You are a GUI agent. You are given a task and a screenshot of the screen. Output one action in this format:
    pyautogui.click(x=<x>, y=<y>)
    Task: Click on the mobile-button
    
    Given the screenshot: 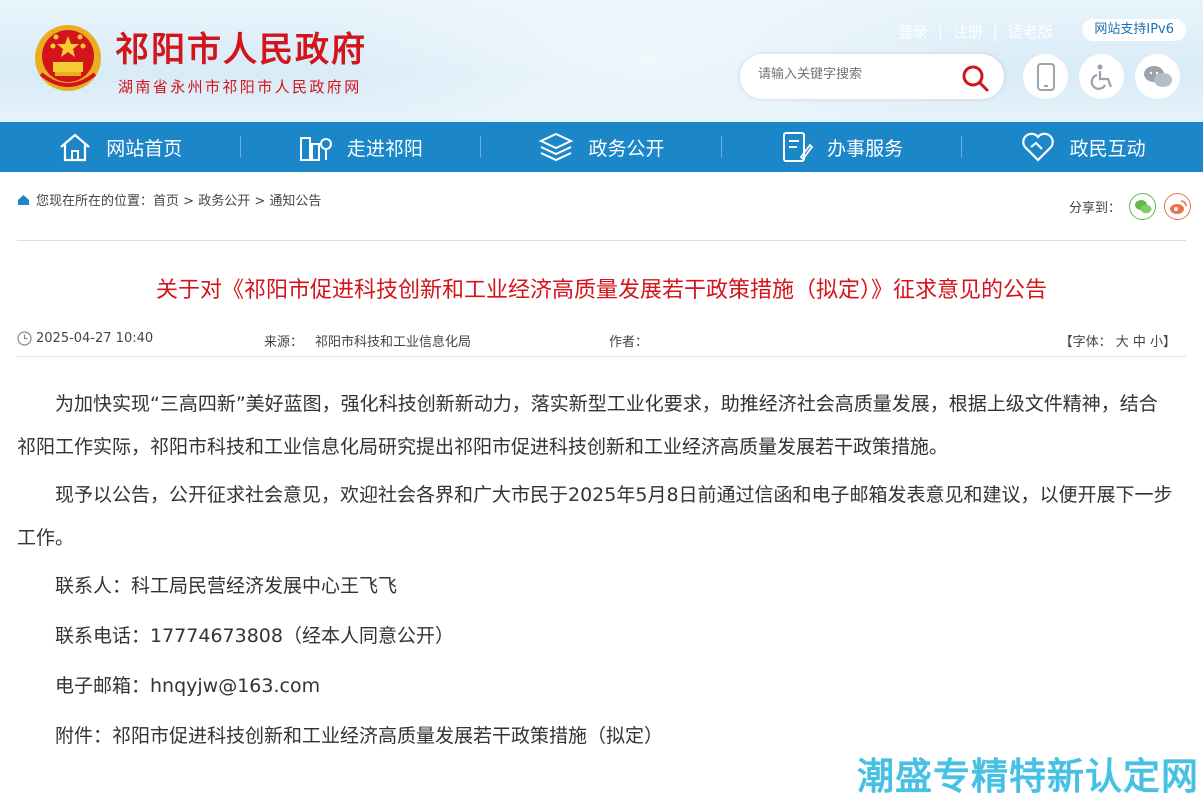 What is the action you would take?
    pyautogui.click(x=1045, y=76)
    